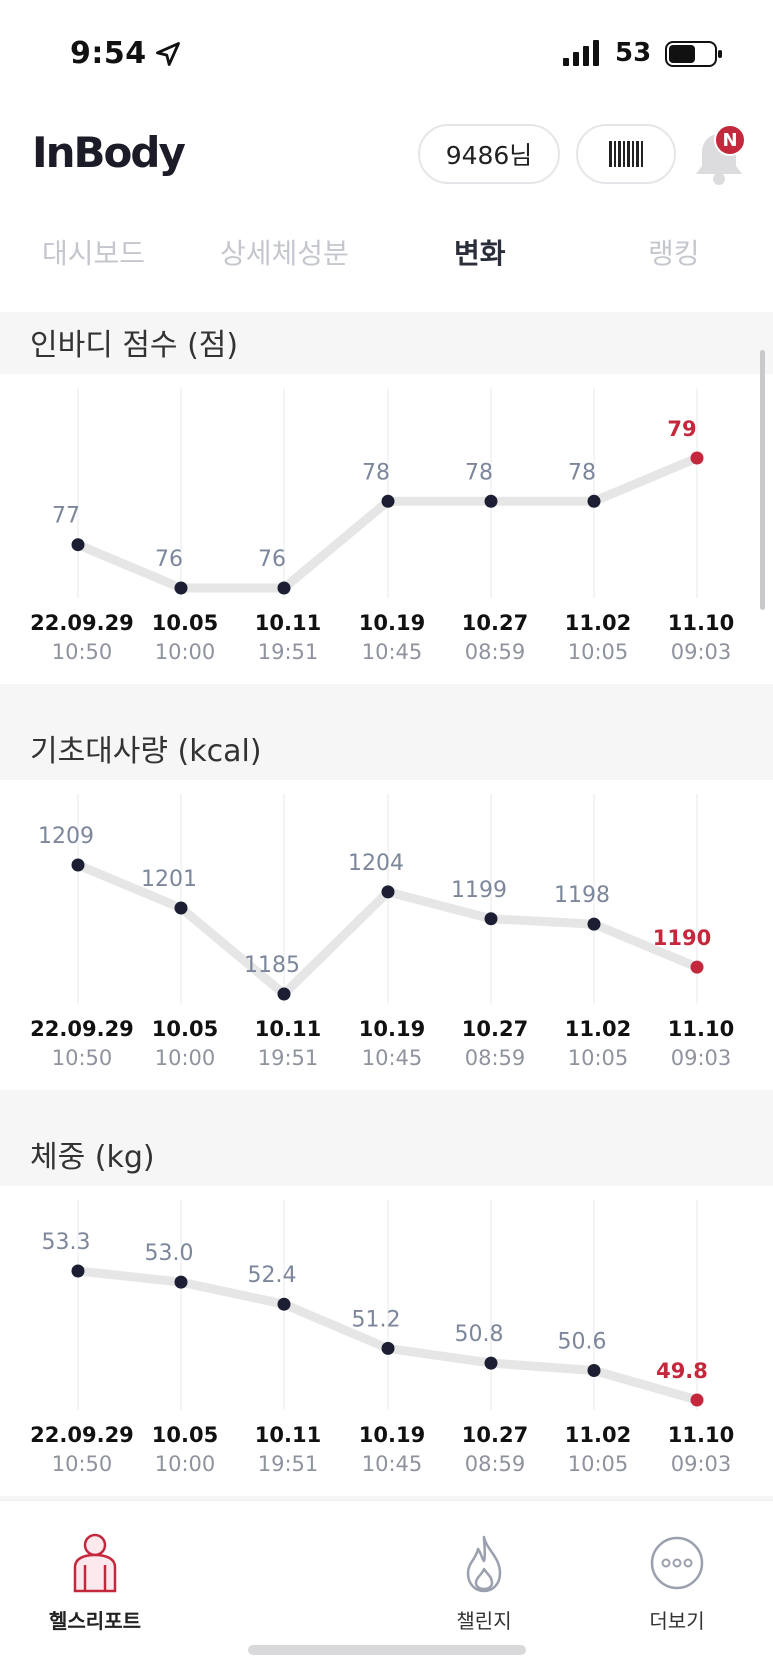 This screenshot has width=773, height=1674. What do you see at coordinates (484, 1621) in the screenshot?
I see `nav-label: 챌린지` at bounding box center [484, 1621].